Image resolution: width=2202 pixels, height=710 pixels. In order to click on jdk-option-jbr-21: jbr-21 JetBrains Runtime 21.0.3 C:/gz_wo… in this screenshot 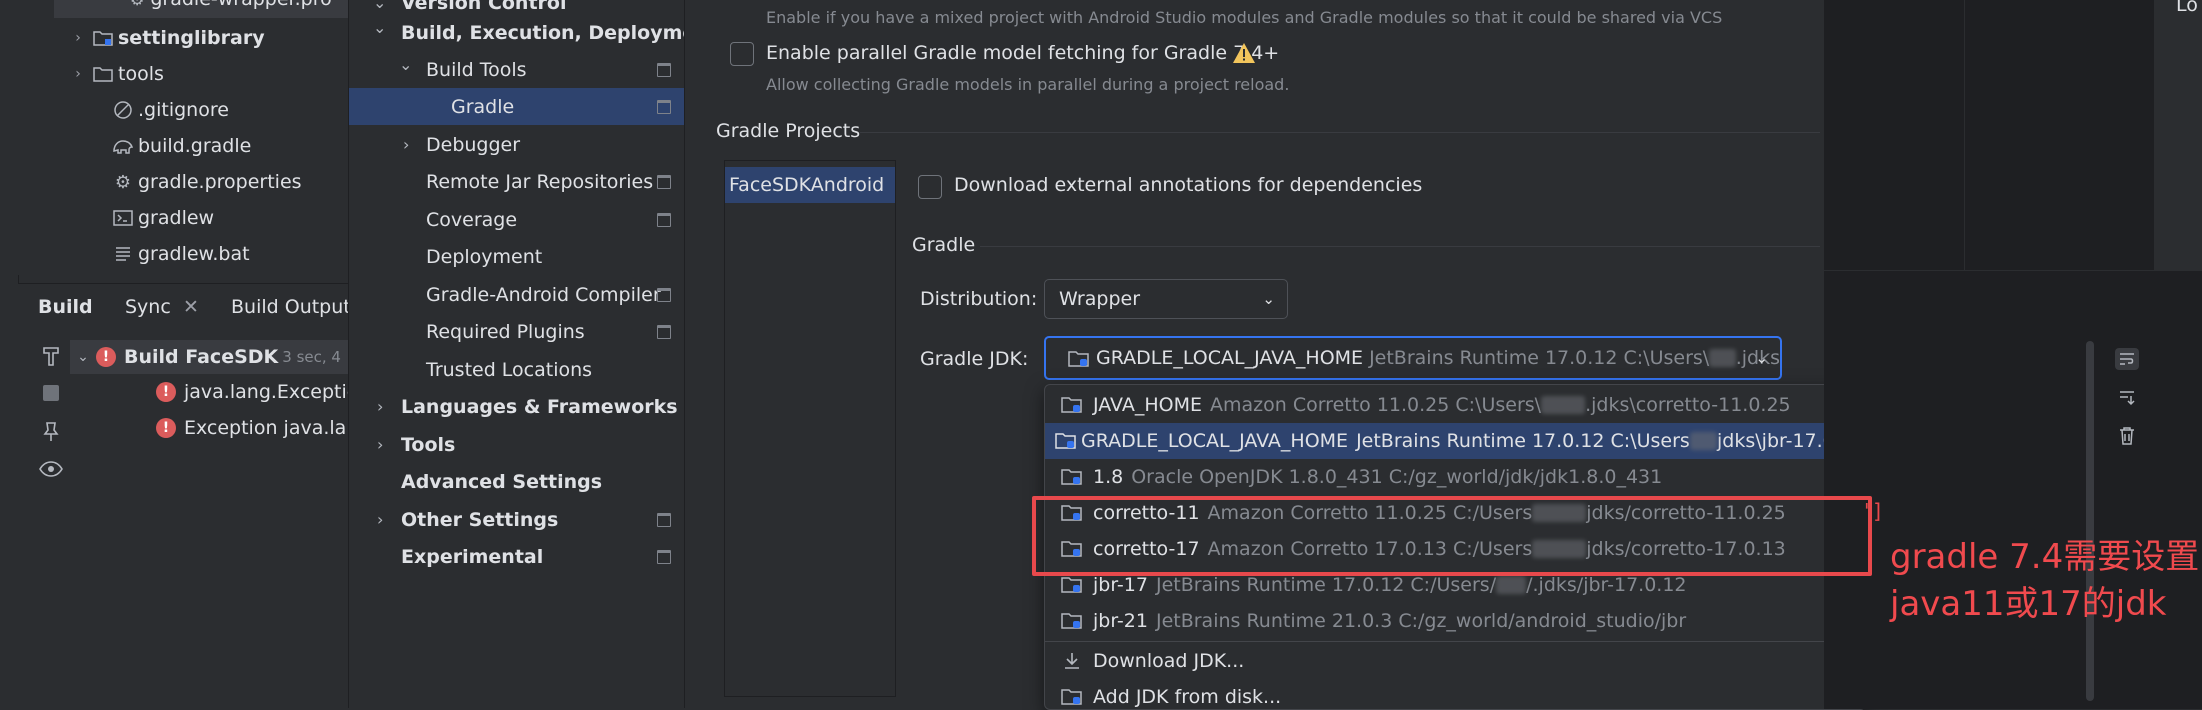, I will do `click(1455, 621)`.